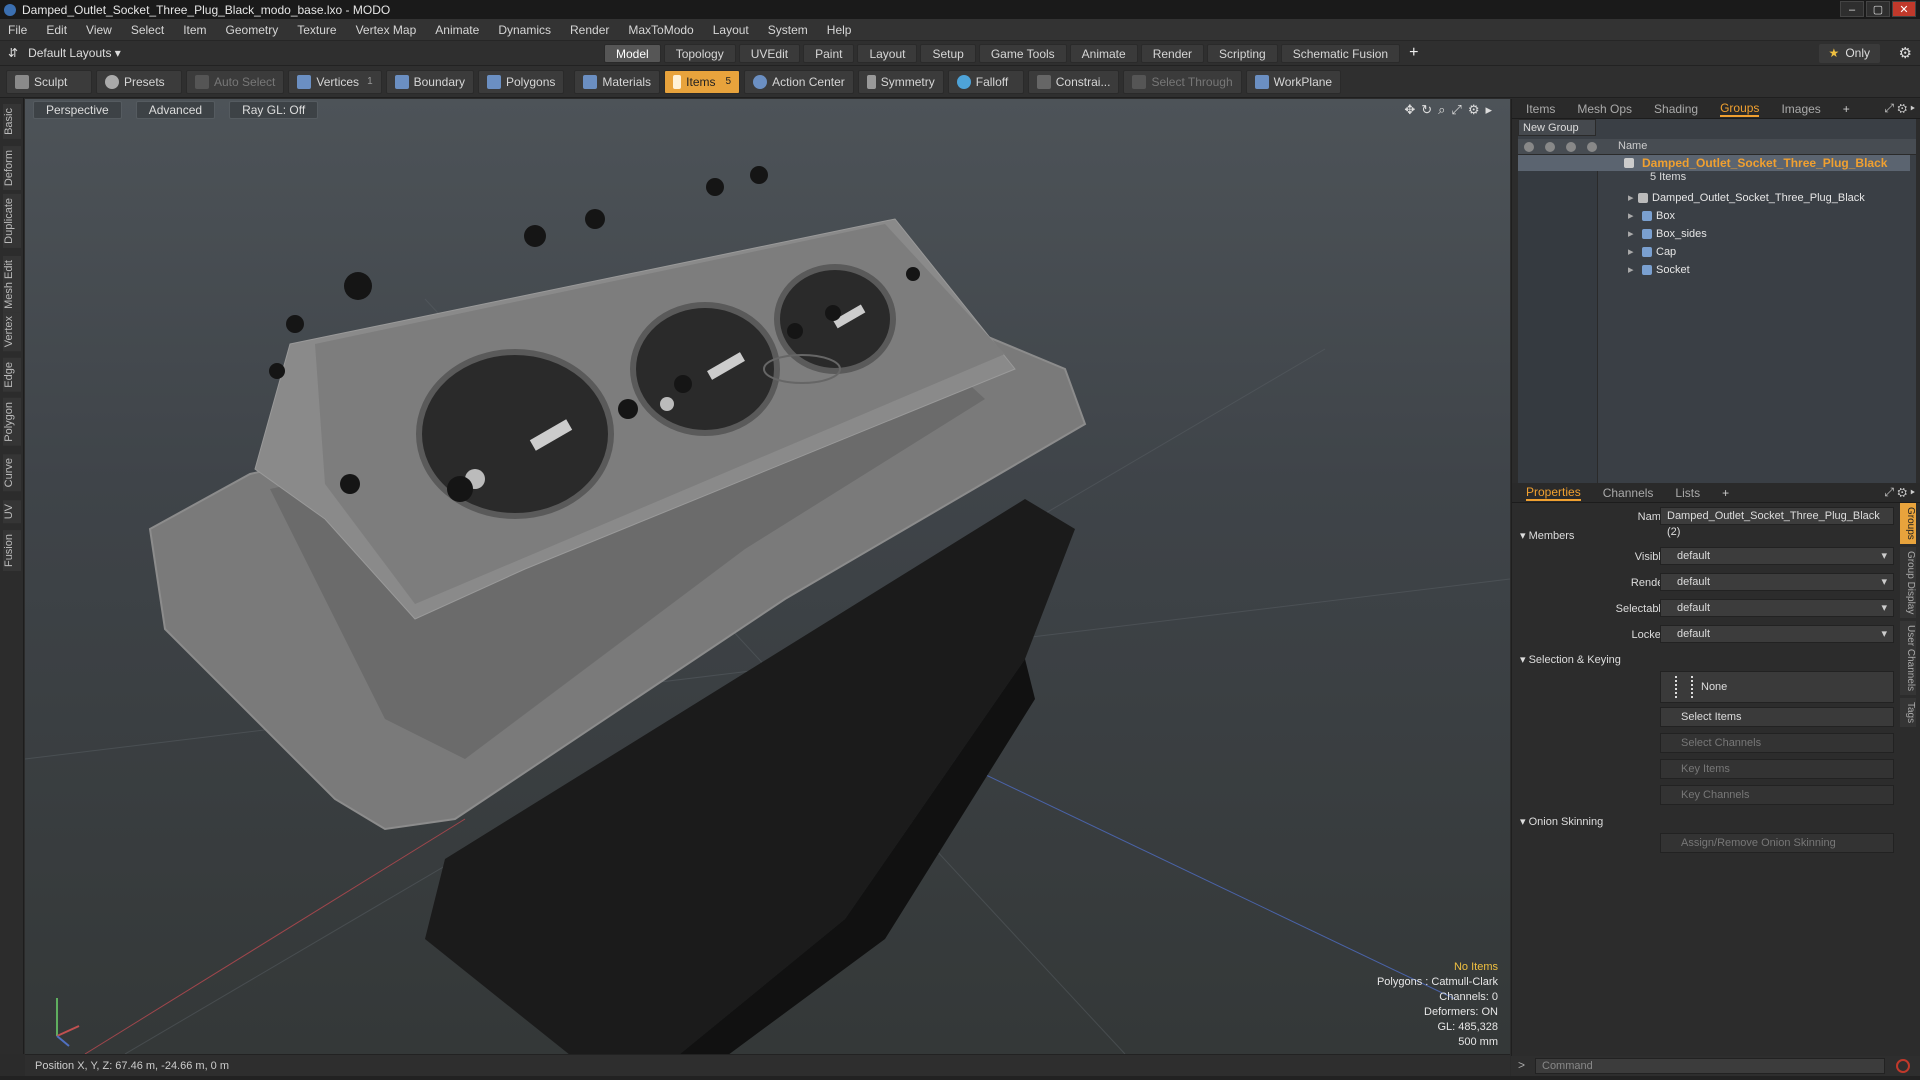 Image resolution: width=1920 pixels, height=1080 pixels. I want to click on tab-model: Model, so click(632, 53).